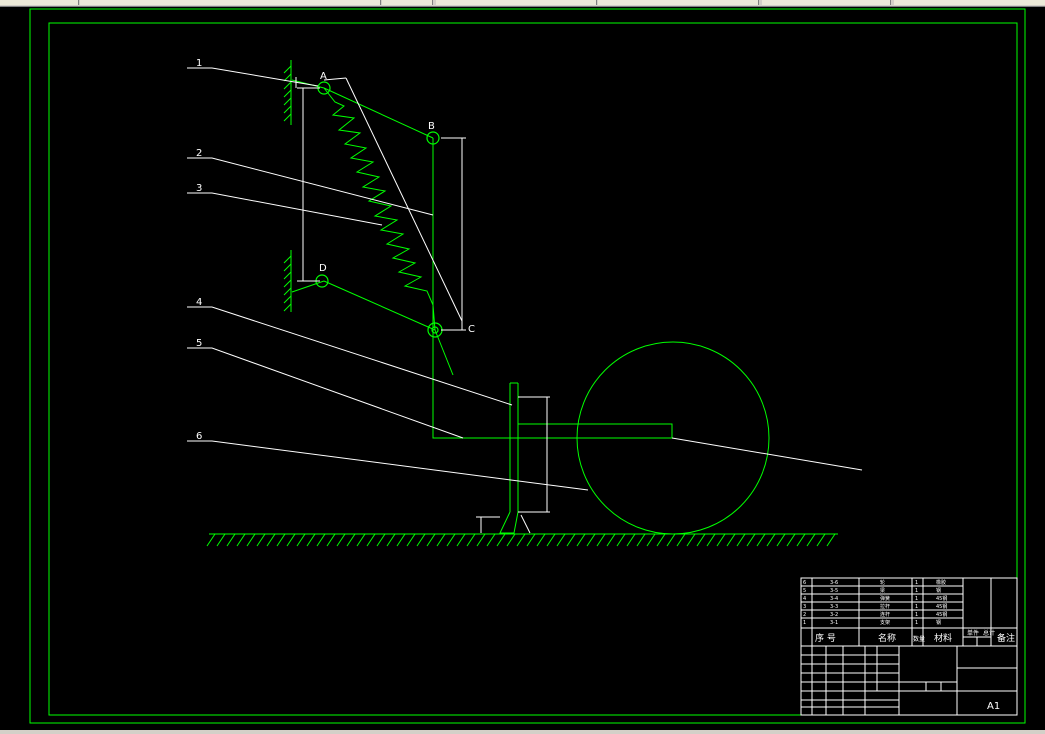 The width and height of the screenshot is (1045, 734). Describe the element at coordinates (887, 638) in the screenshot. I see `bom-header-name: 名称` at that location.